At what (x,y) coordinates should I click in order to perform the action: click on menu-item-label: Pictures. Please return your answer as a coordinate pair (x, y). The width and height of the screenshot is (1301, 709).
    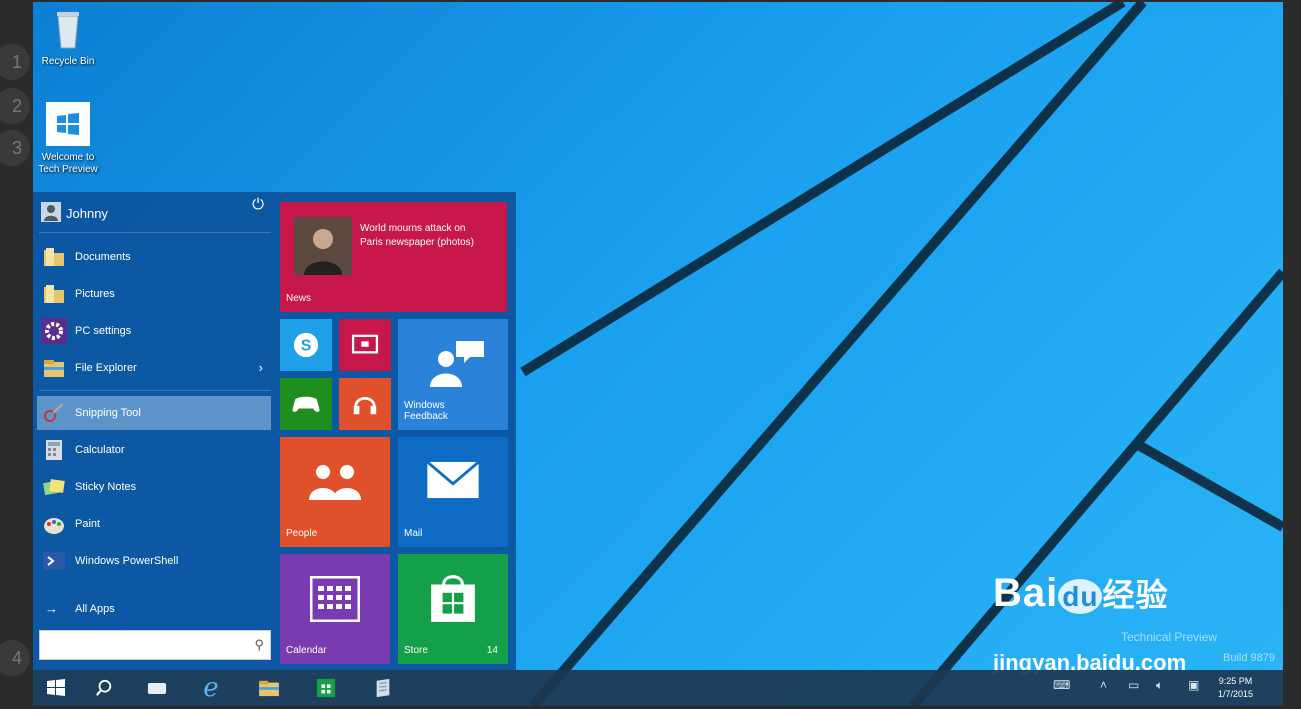
    Looking at the image, I should click on (95, 294).